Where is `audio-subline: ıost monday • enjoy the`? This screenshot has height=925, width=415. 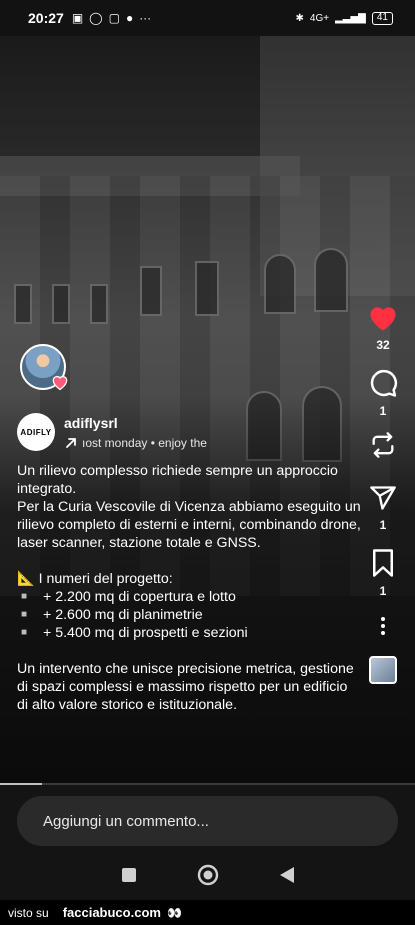
audio-subline: ıost monday • enjoy the is located at coordinates (139, 443).